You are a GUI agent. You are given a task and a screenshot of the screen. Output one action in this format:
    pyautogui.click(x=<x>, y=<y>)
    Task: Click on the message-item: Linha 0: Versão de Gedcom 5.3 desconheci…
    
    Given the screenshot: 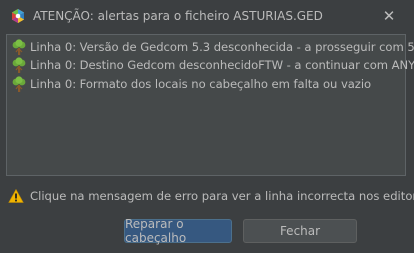 What is the action you would take?
    pyautogui.click(x=212, y=46)
    